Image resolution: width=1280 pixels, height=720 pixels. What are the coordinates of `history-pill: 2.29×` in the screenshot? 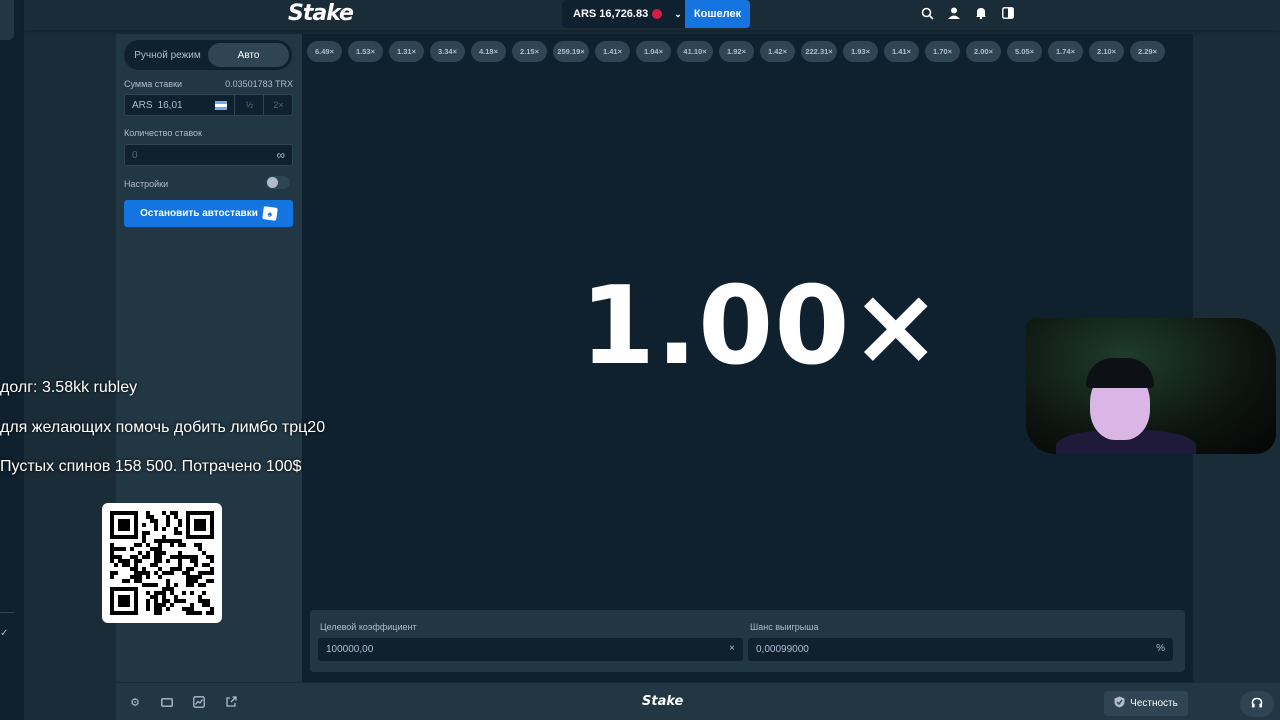 It's located at (1147, 51).